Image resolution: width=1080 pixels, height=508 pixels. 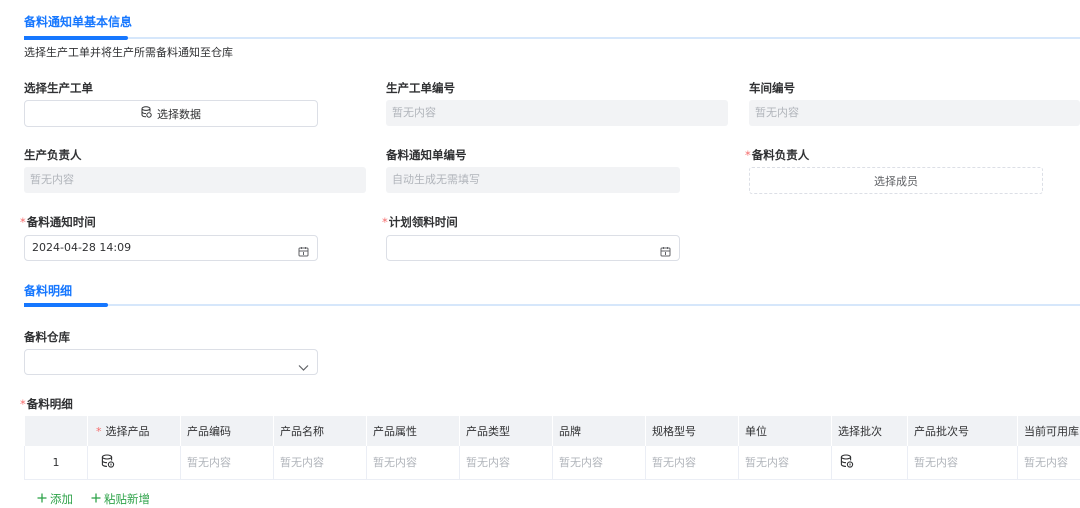 I want to click on paste-add-label: 粘贴新增, so click(x=127, y=499).